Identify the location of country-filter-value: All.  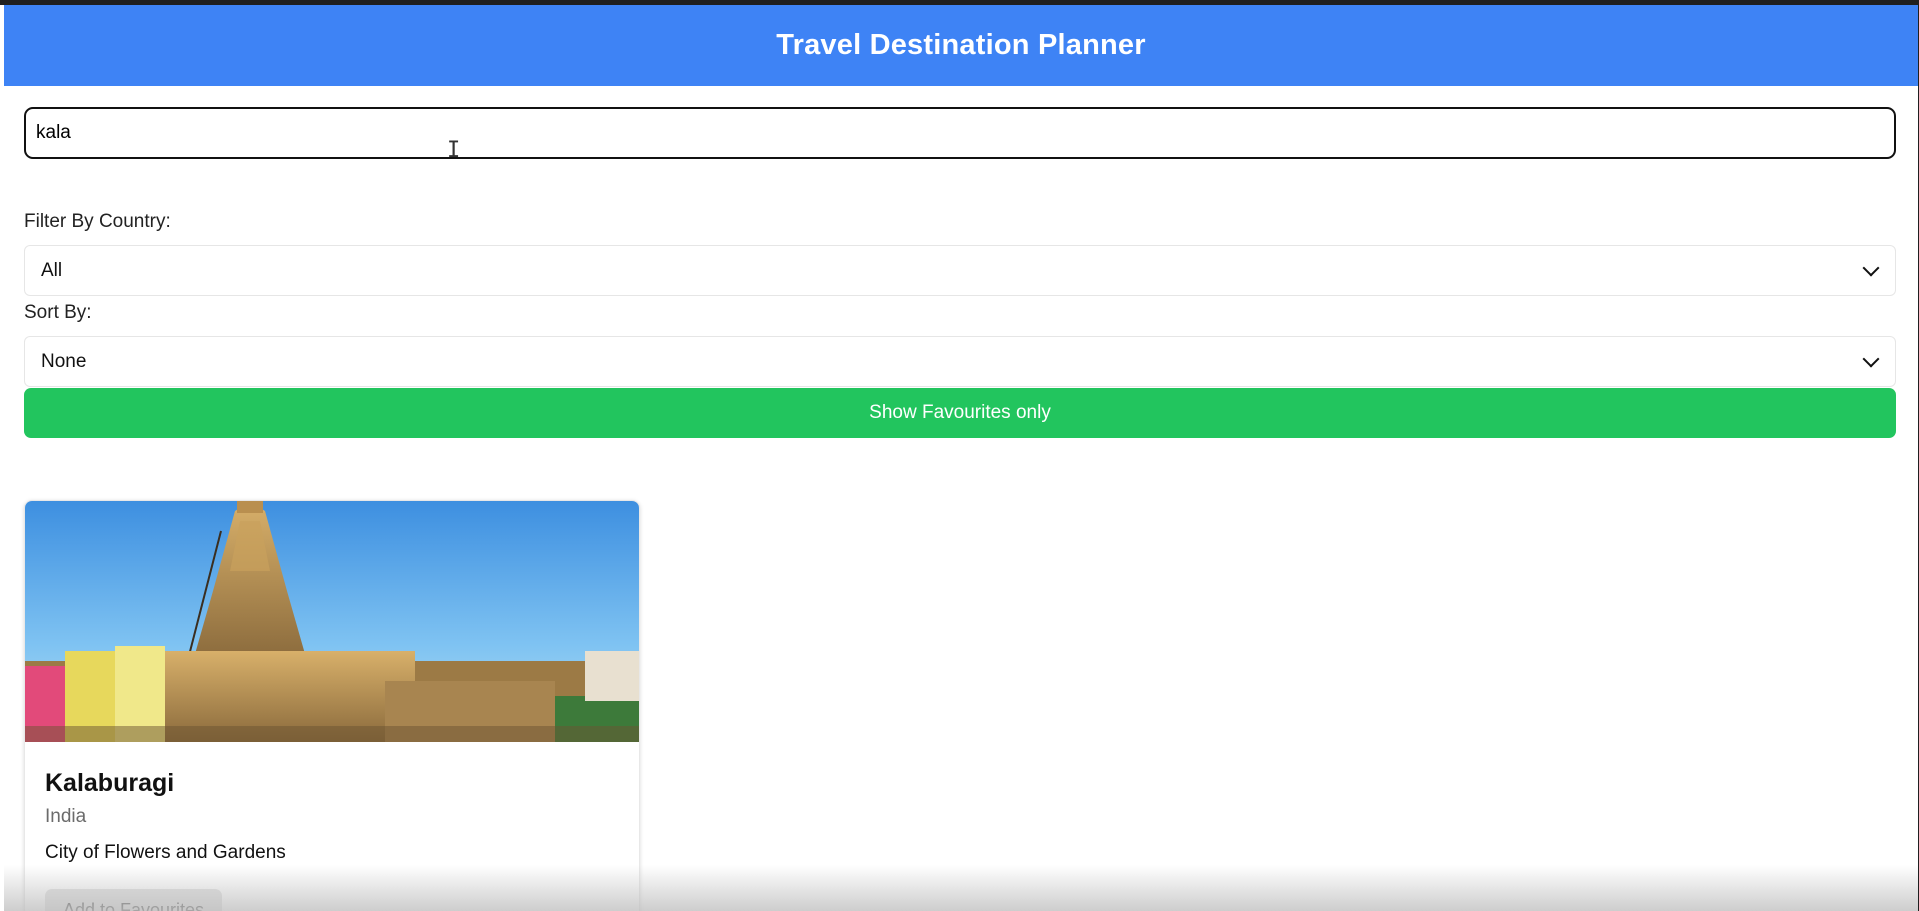
(52, 270).